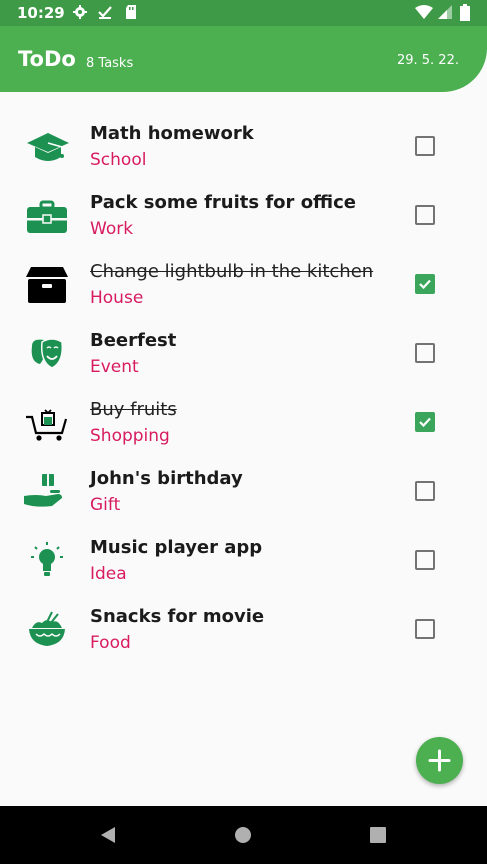 Image resolution: width=487 pixels, height=864 pixels. Describe the element at coordinates (465, 12) in the screenshot. I see `battery-icon` at that location.